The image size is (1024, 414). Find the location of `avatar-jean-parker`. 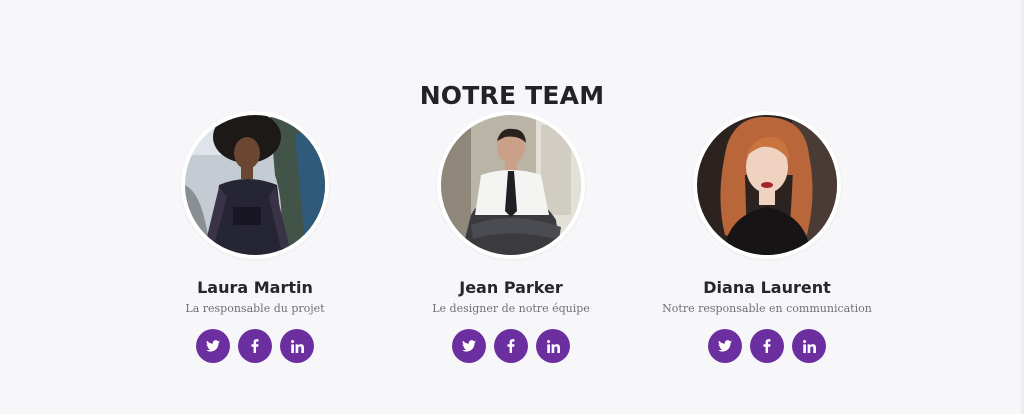

avatar-jean-parker is located at coordinates (511, 185).